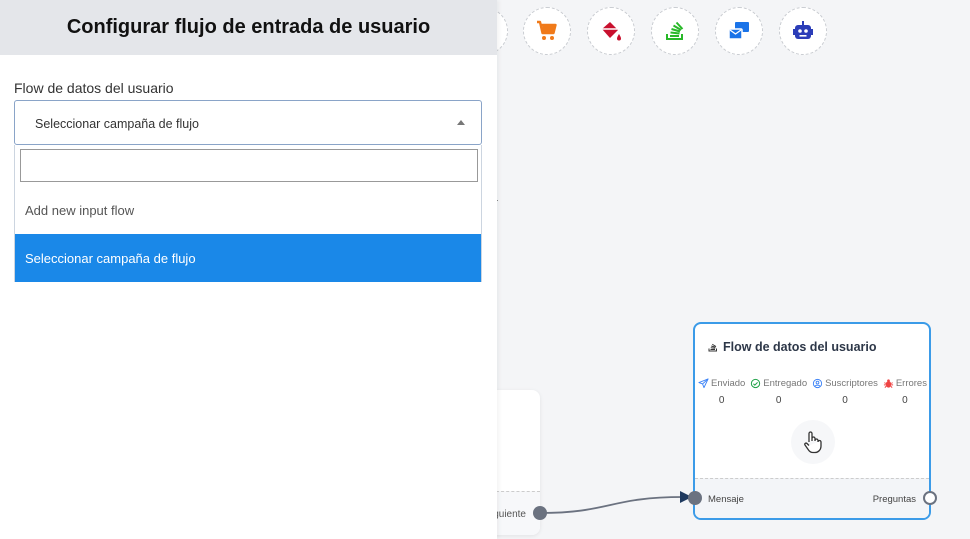  I want to click on panel-title: Configurar flujo de entrada de usuario, so click(248, 27).